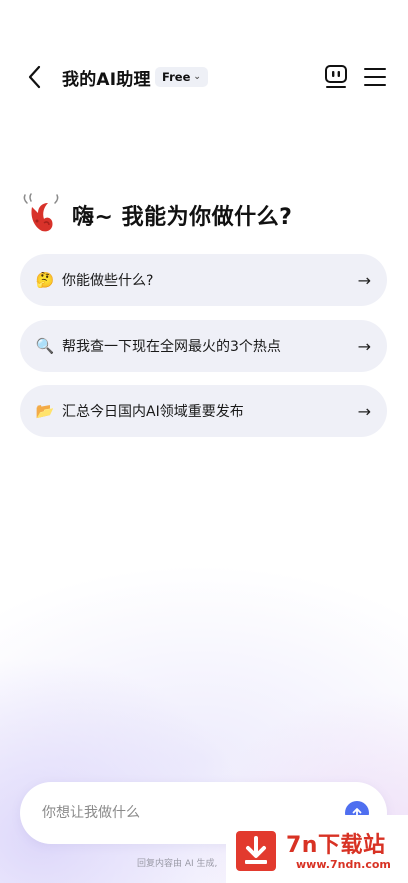 This screenshot has height=883, width=408. What do you see at coordinates (171, 347) in the screenshot?
I see `suggestion-label: 帮我查一下现在全网最火的3个热点` at bounding box center [171, 347].